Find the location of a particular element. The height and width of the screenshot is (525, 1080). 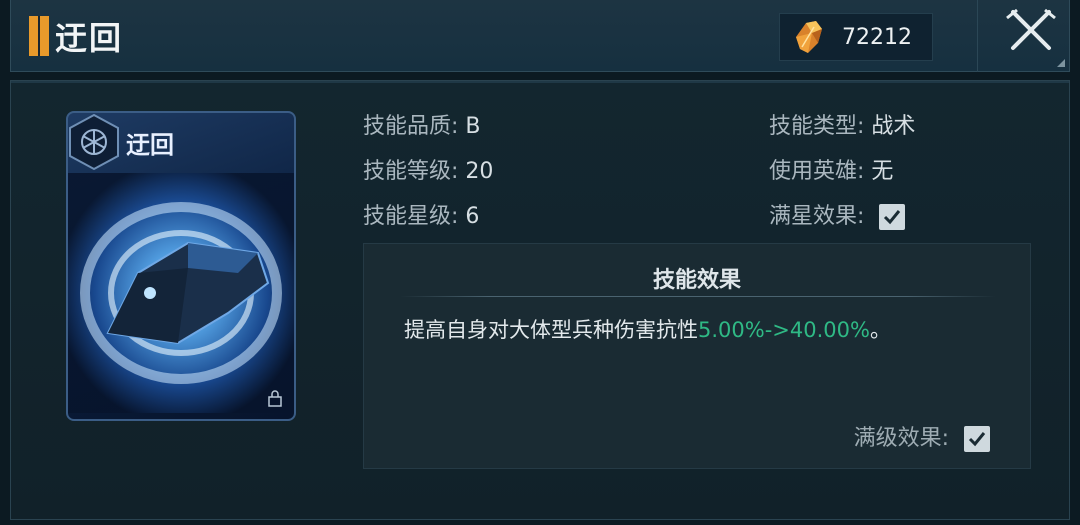

max-level-effect-label: 满级效果: is located at coordinates (901, 438).